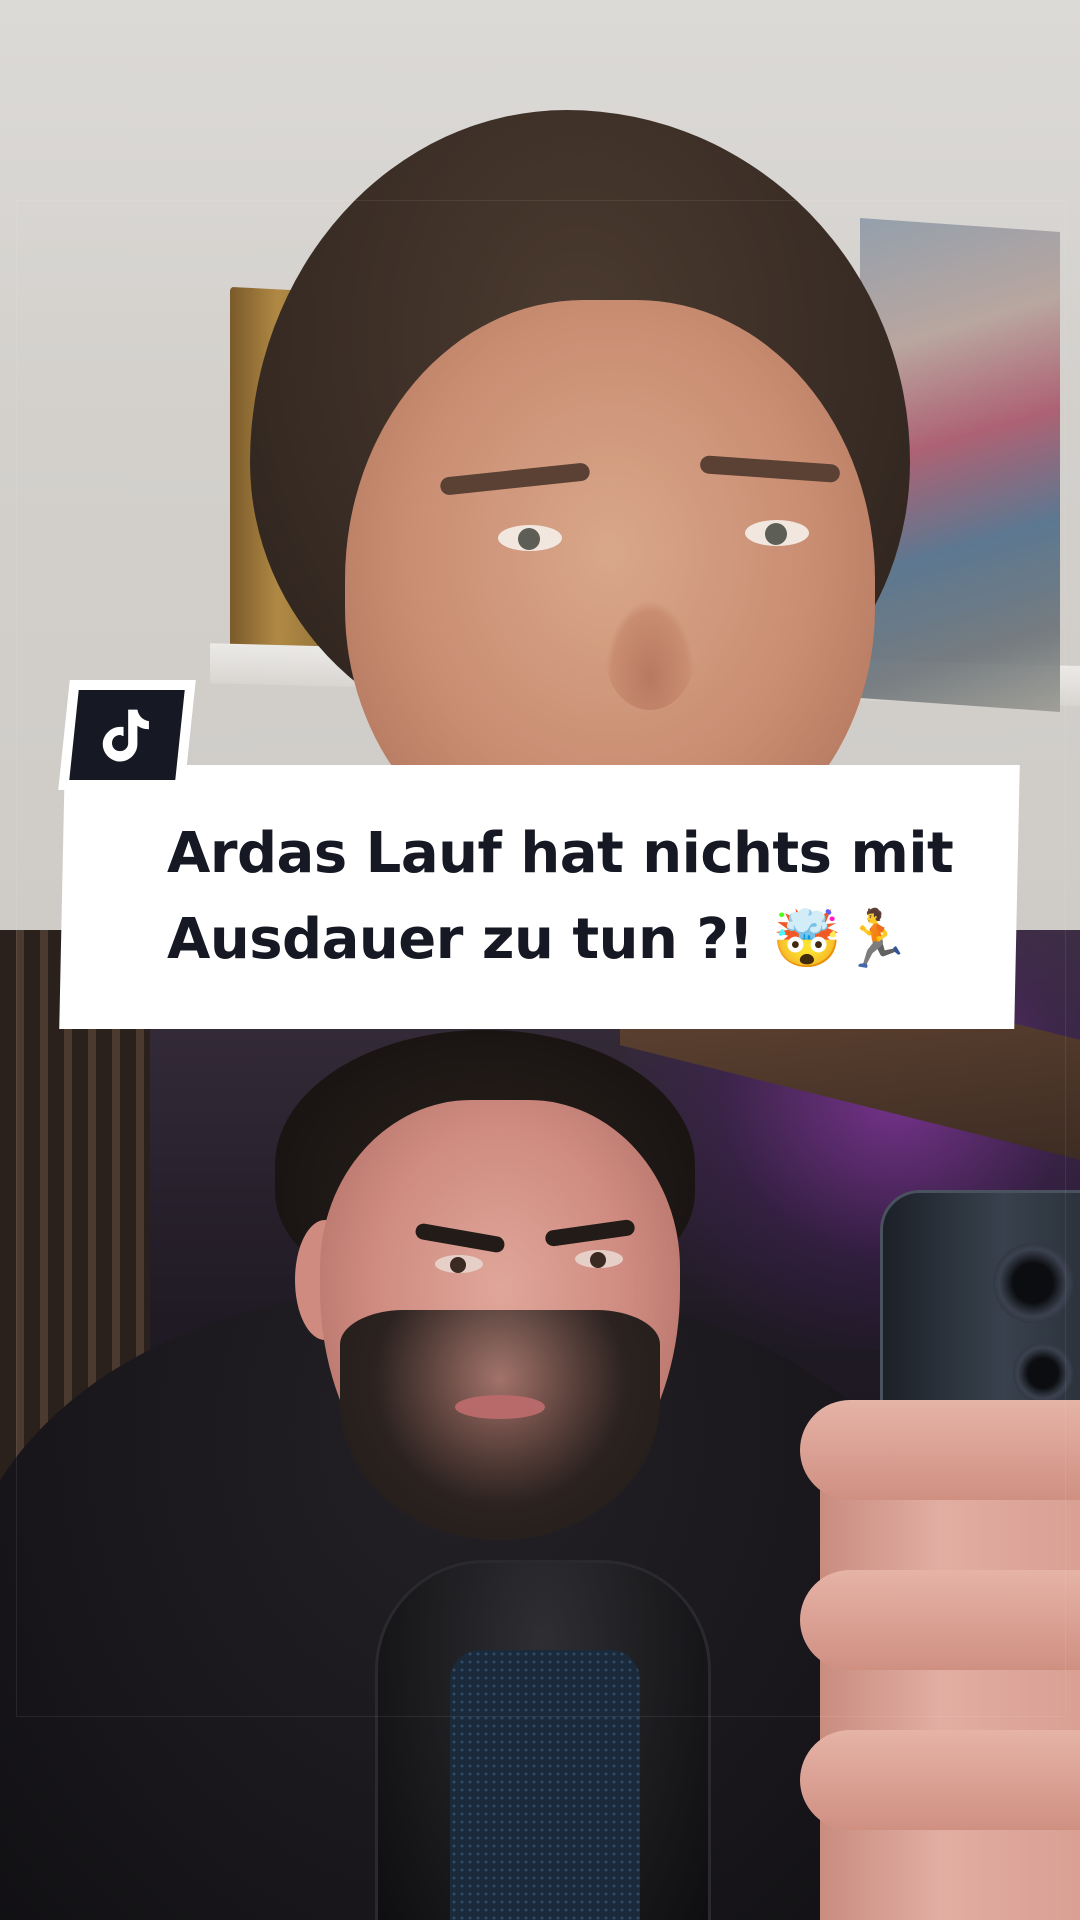  I want to click on bottom-person-left-eye, so click(459, 1264).